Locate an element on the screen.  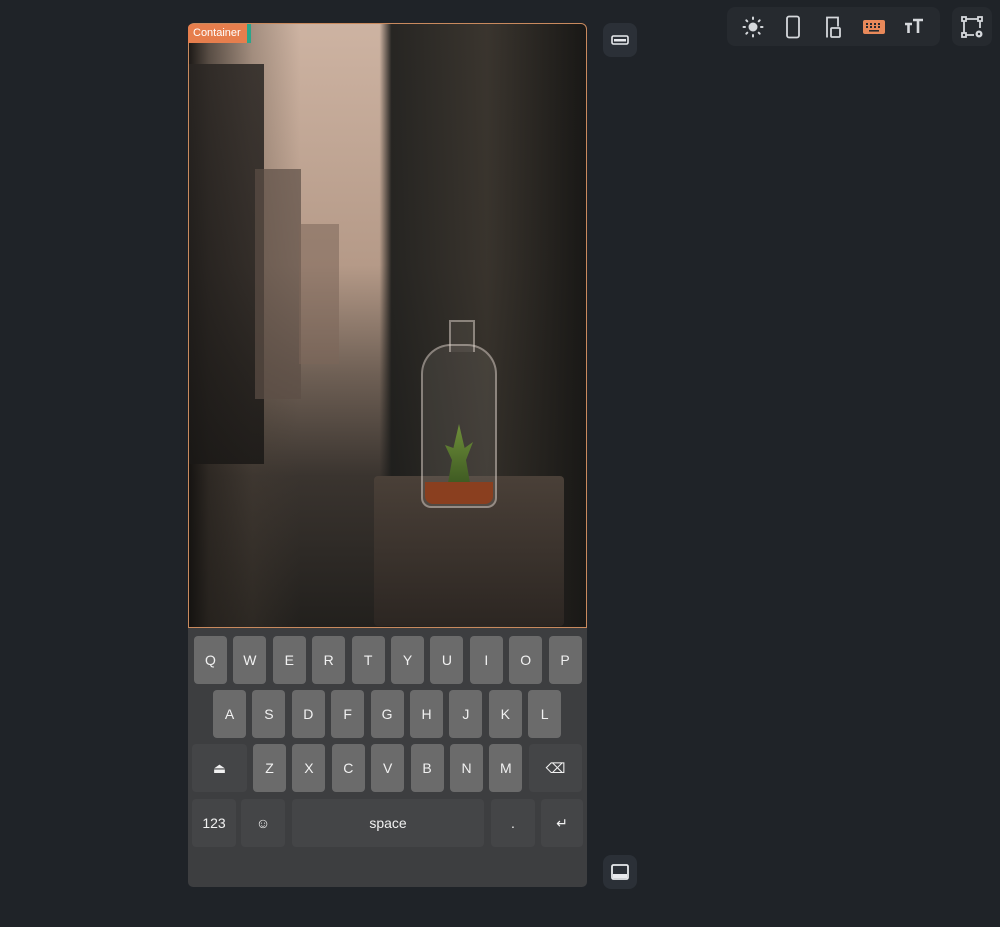
enter-key: ↵ is located at coordinates (562, 823).